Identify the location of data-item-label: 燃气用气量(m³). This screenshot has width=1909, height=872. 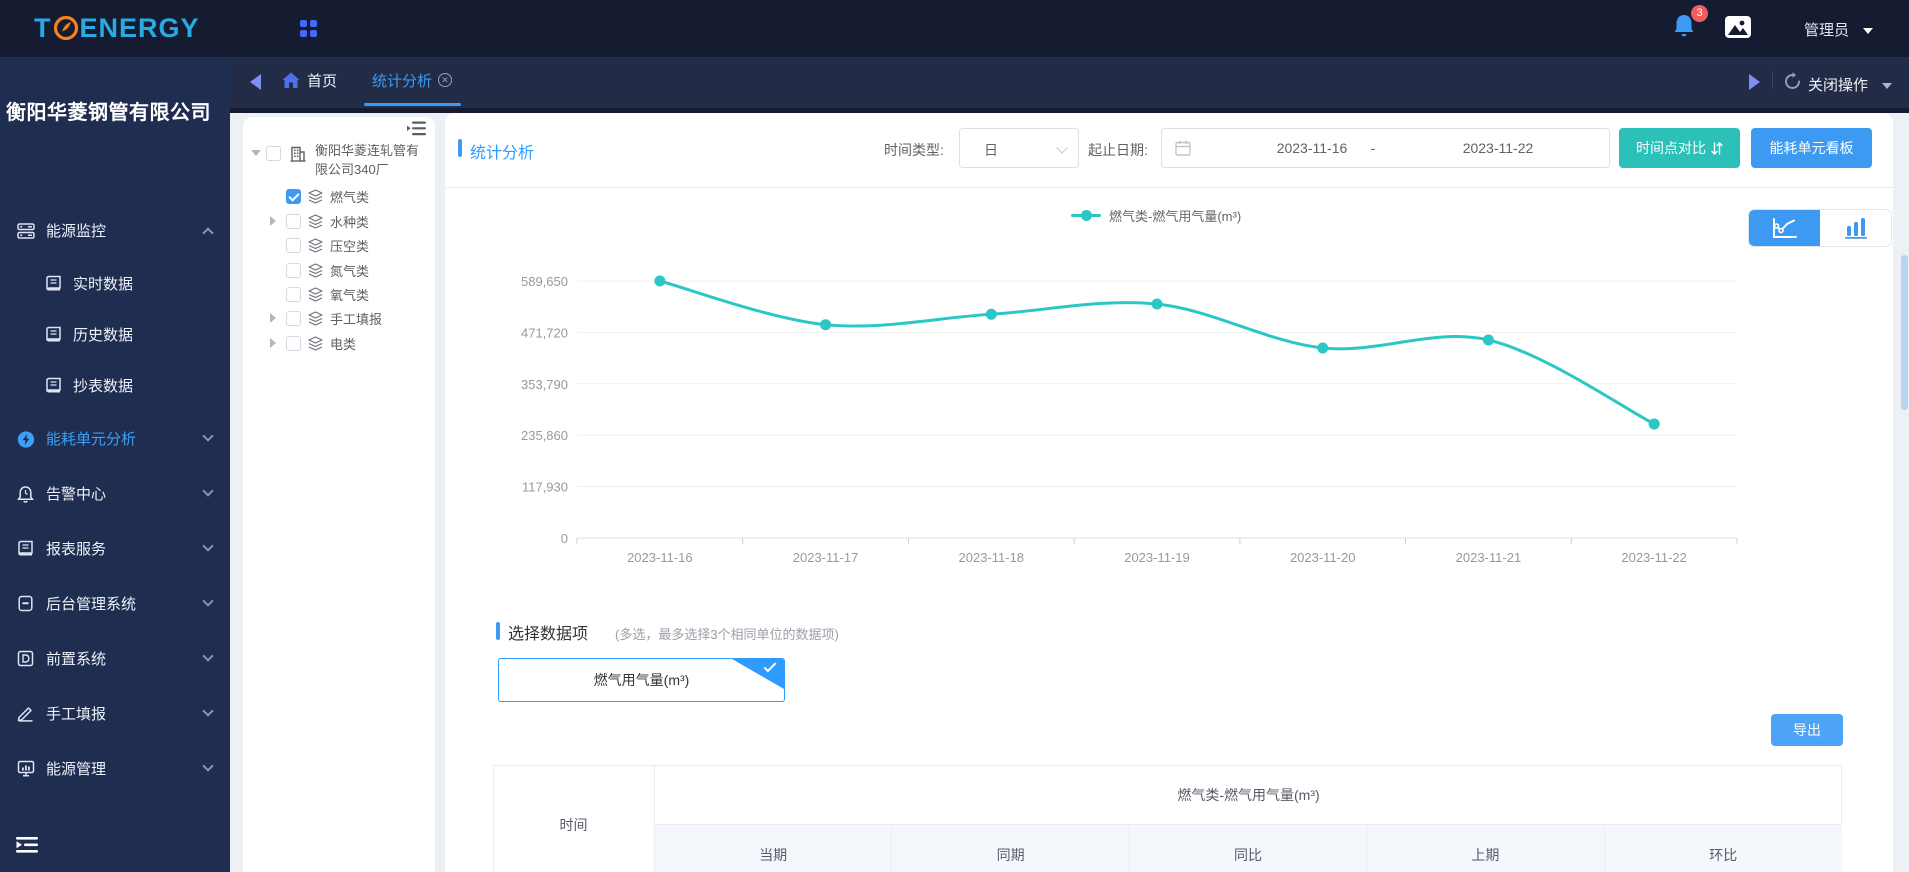
(641, 680).